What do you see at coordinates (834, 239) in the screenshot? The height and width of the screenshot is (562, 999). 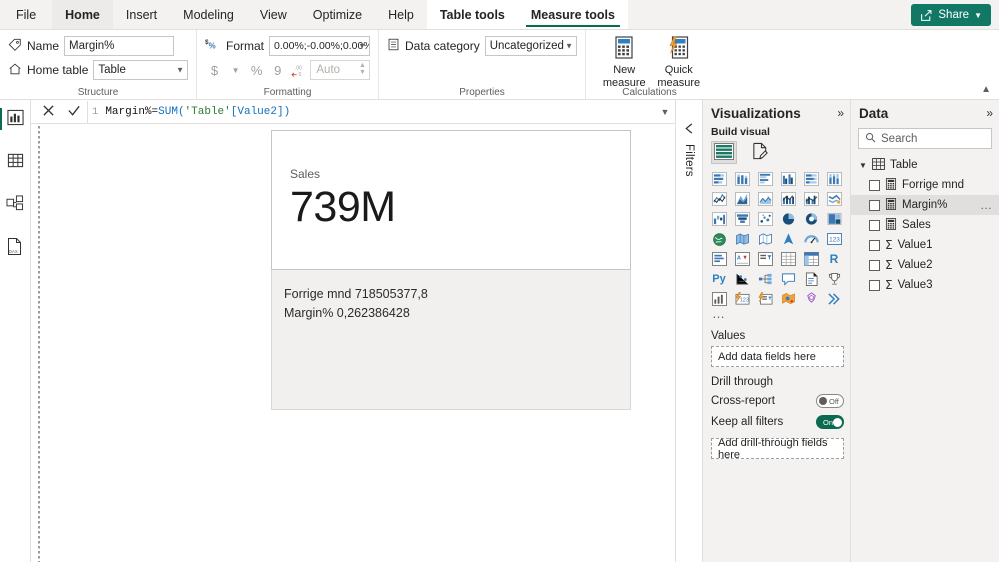 I see `card-icon: 123` at bounding box center [834, 239].